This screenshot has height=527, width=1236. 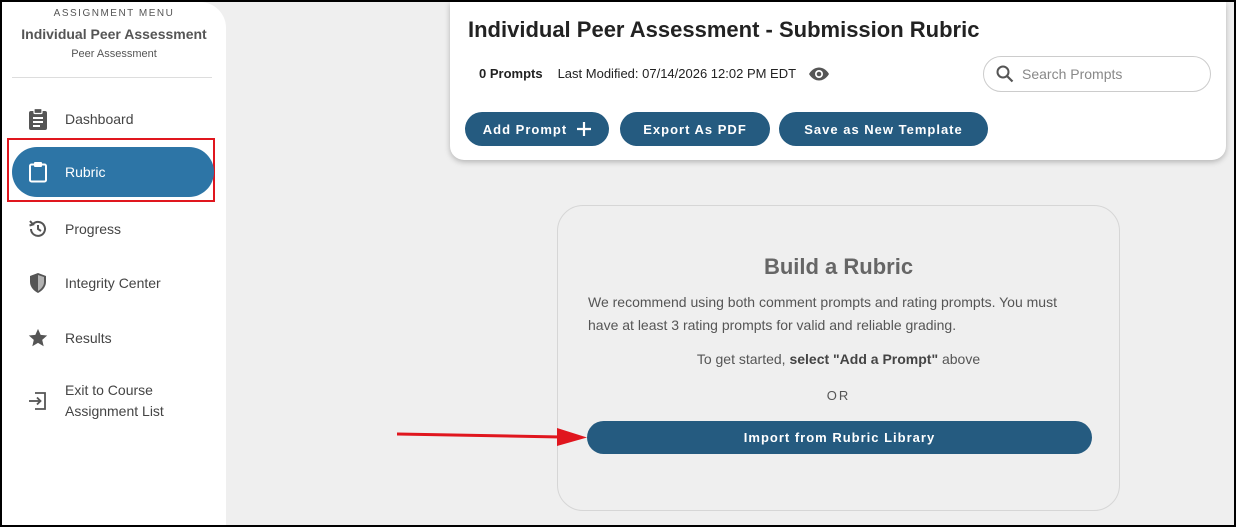 What do you see at coordinates (1107, 74) in the screenshot?
I see `search-input` at bounding box center [1107, 74].